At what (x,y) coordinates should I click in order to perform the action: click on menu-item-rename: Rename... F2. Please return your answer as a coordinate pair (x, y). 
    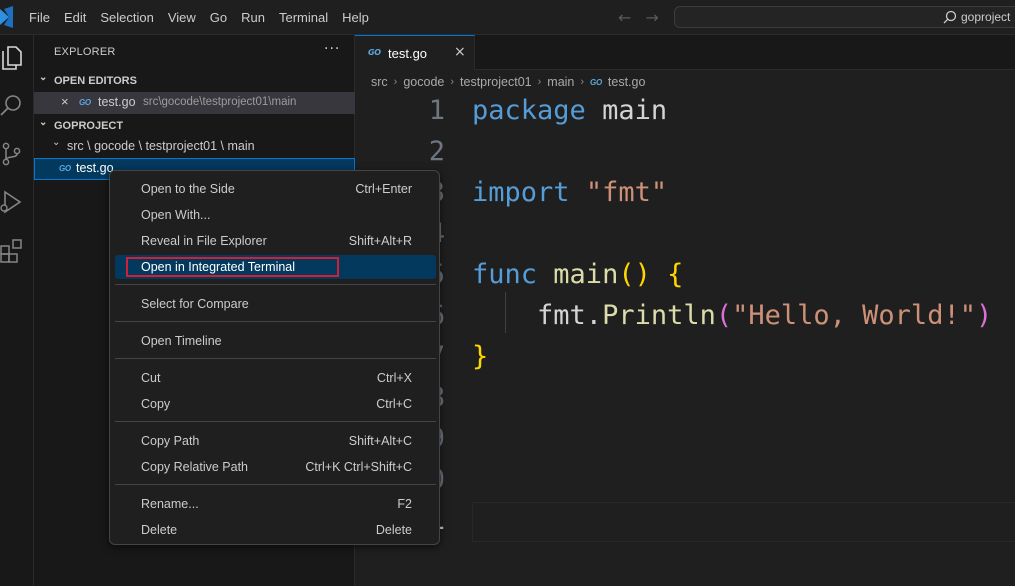
    Looking at the image, I should click on (275, 504).